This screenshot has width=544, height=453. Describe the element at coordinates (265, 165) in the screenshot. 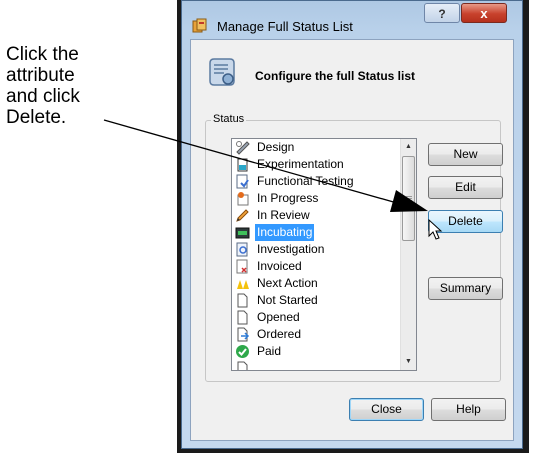

I see `callout-arrow` at that location.